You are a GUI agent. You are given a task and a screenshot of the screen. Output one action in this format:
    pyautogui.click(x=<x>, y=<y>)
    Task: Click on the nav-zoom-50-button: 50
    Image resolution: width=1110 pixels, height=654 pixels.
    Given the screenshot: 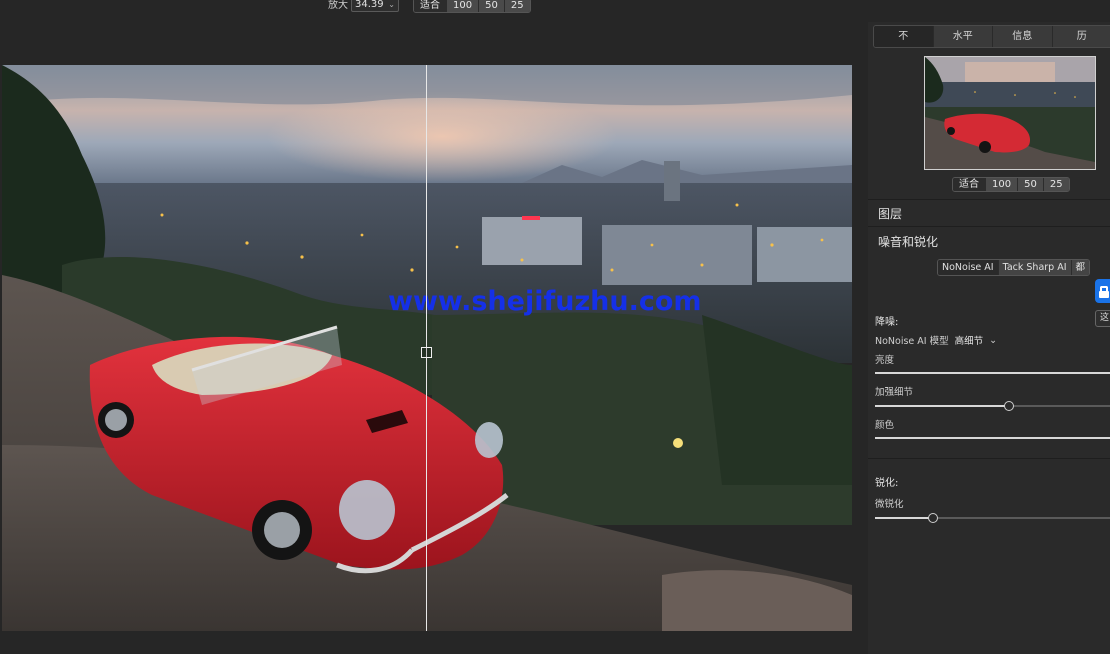 What is the action you would take?
    pyautogui.click(x=1031, y=184)
    